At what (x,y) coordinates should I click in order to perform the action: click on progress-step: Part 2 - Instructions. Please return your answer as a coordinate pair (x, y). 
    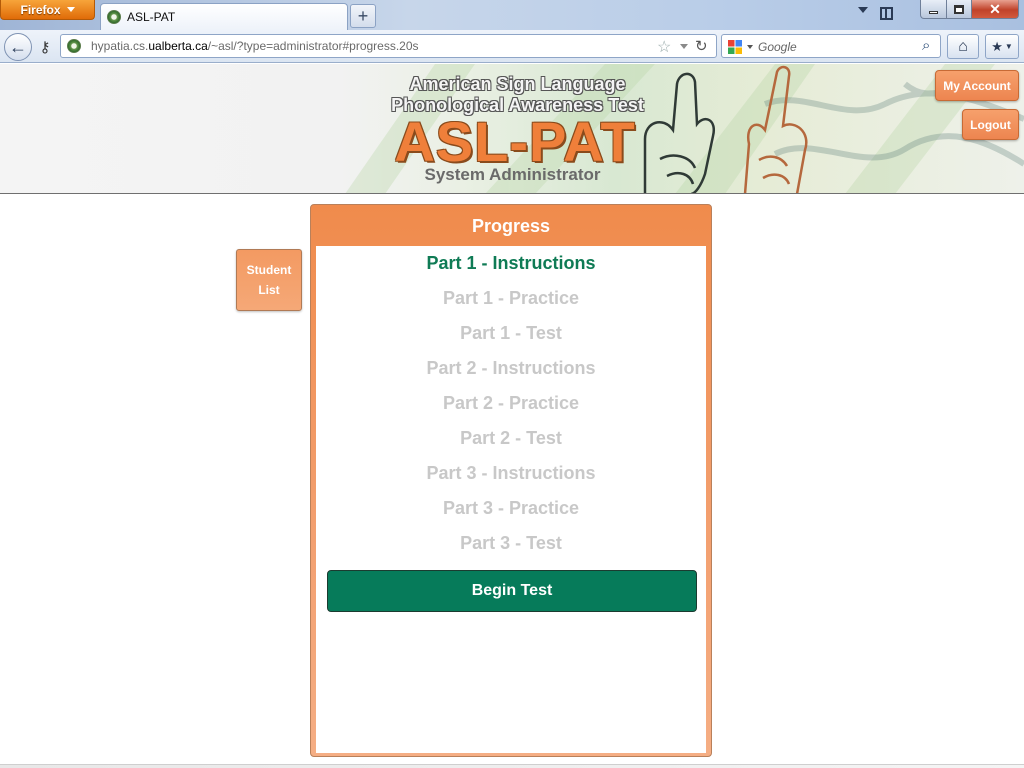
    Looking at the image, I should click on (511, 368).